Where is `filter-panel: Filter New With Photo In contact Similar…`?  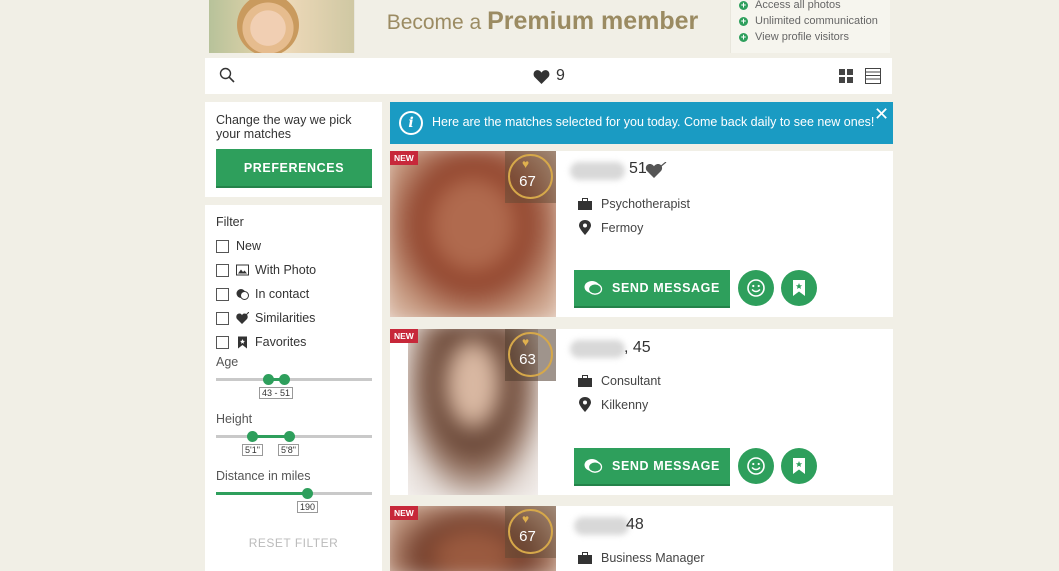
filter-panel: Filter New With Photo In contact Similar… is located at coordinates (293, 388).